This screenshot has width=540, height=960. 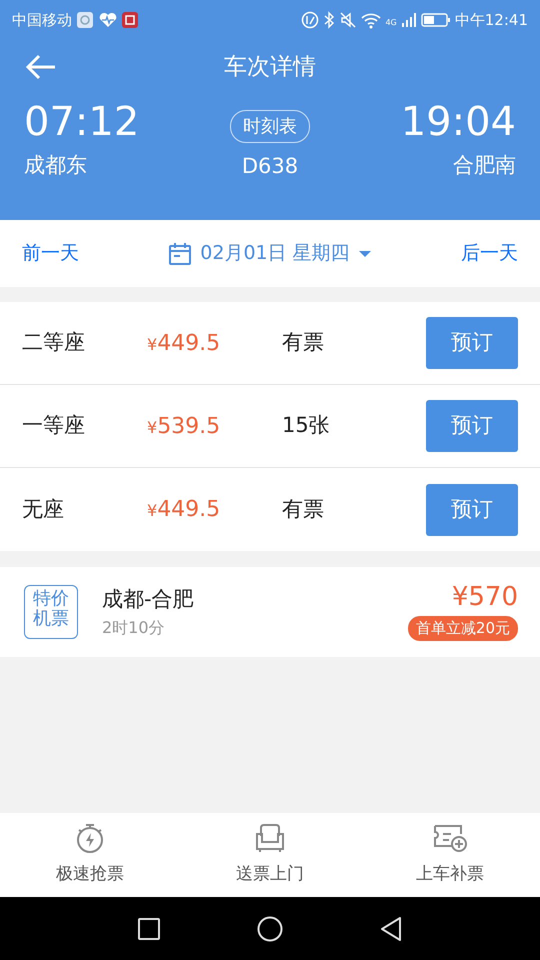 I want to click on flight-duration: 2时10分, so click(x=134, y=627).